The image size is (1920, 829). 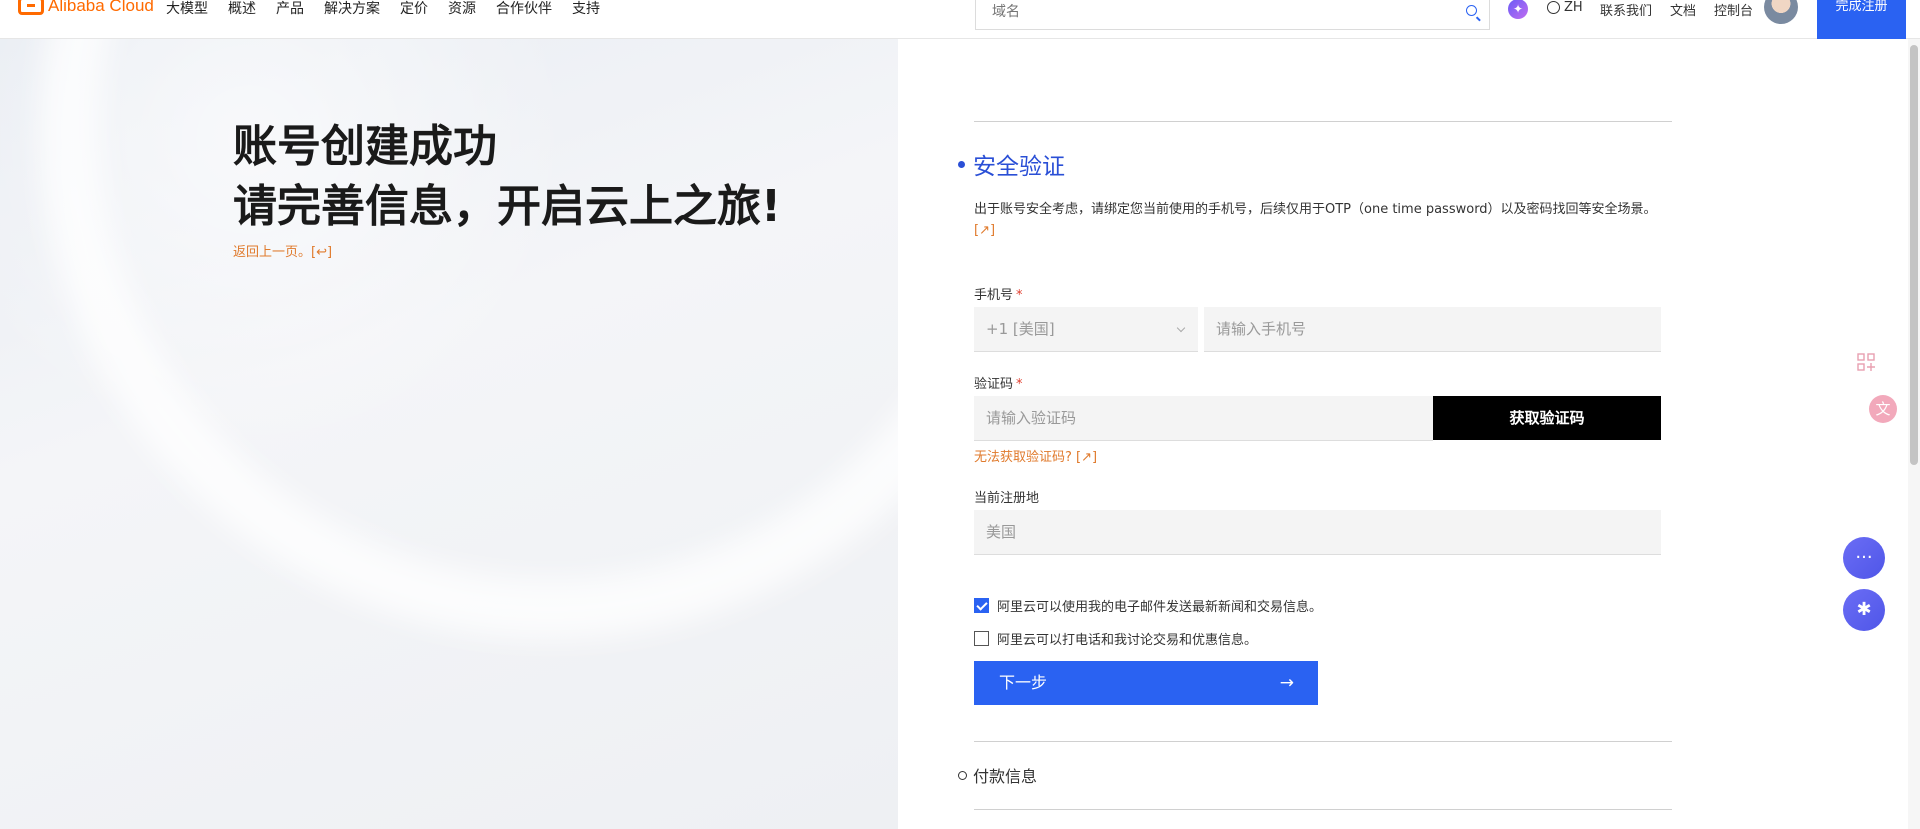 I want to click on step-payment-title: 付款信息, so click(x=997, y=775).